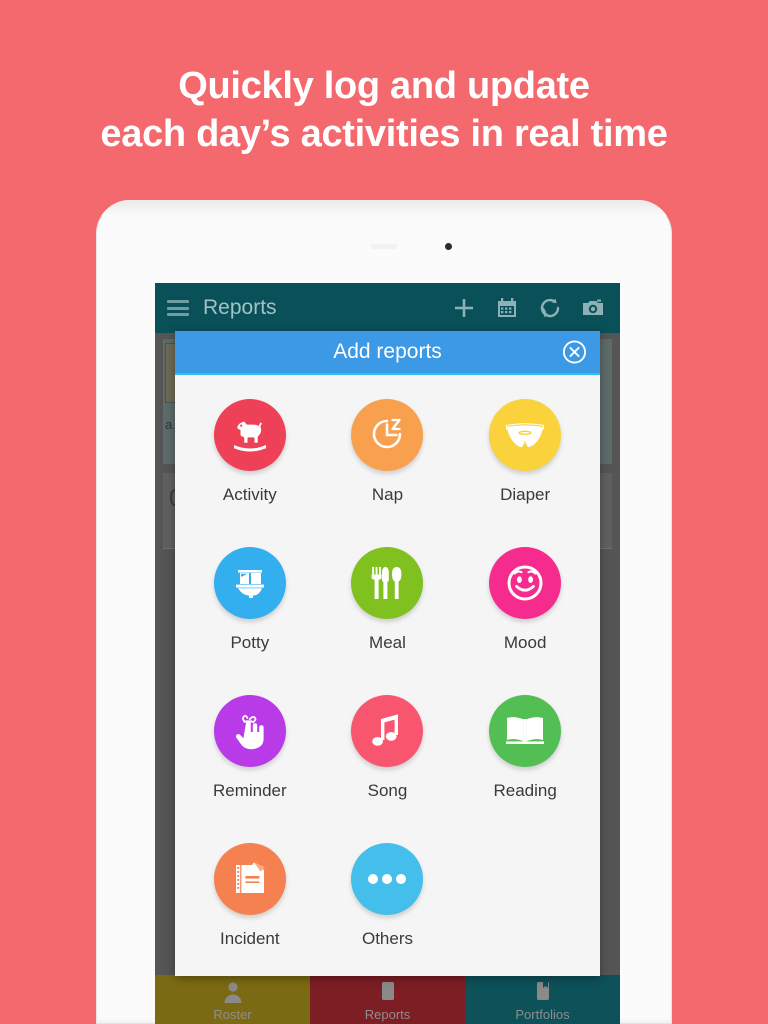  What do you see at coordinates (387, 583) in the screenshot?
I see `cutlery-icon` at bounding box center [387, 583].